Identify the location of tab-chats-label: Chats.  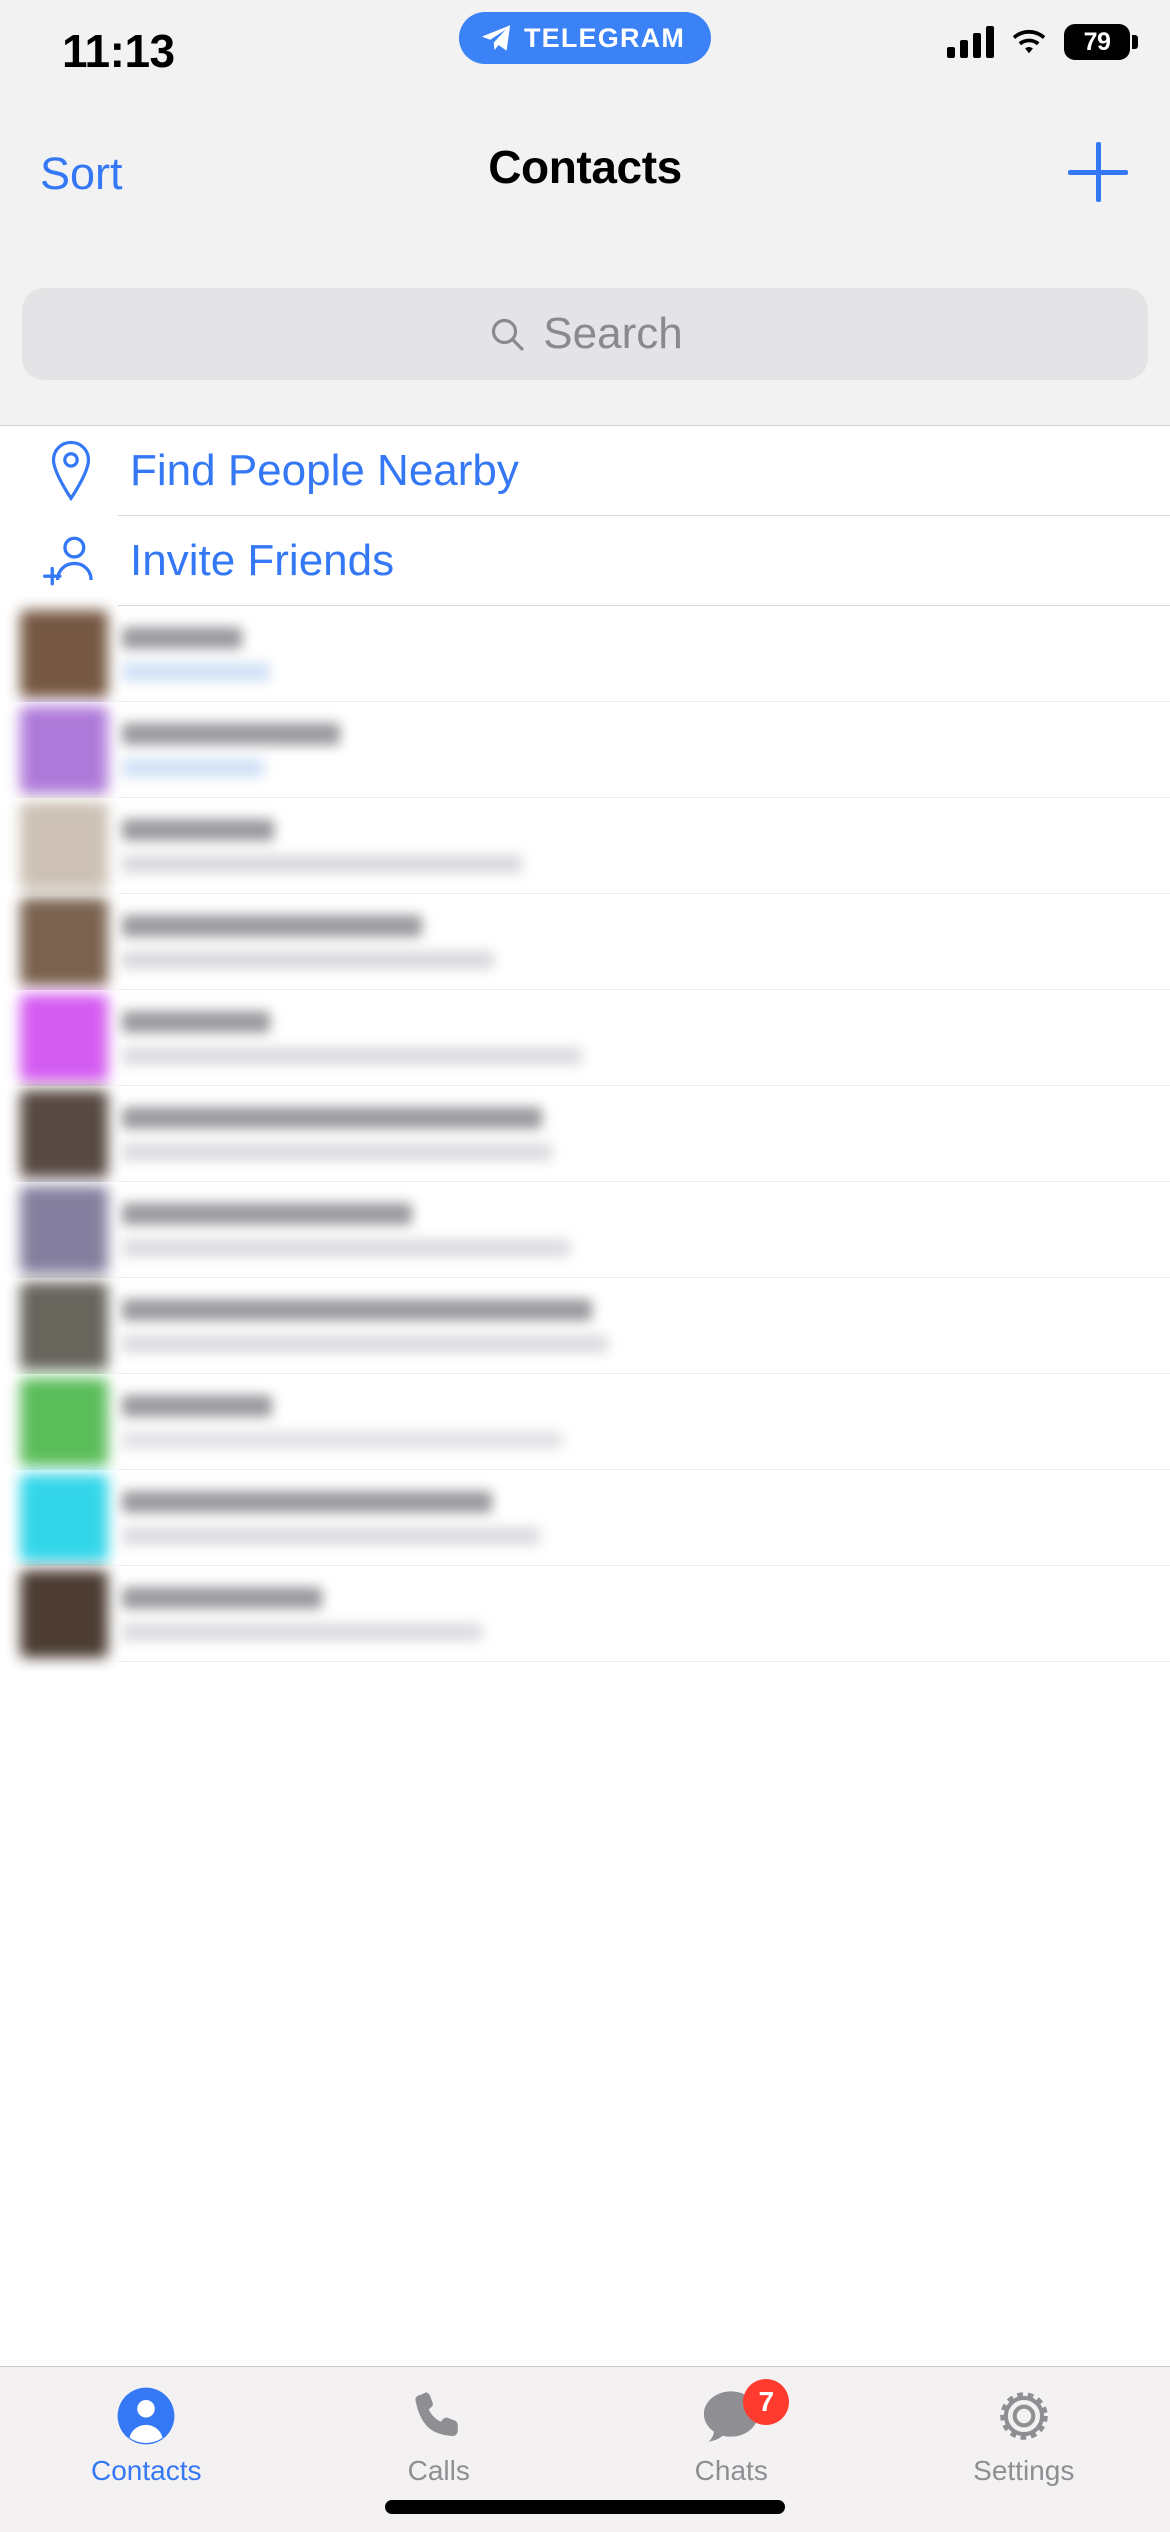
(731, 2470).